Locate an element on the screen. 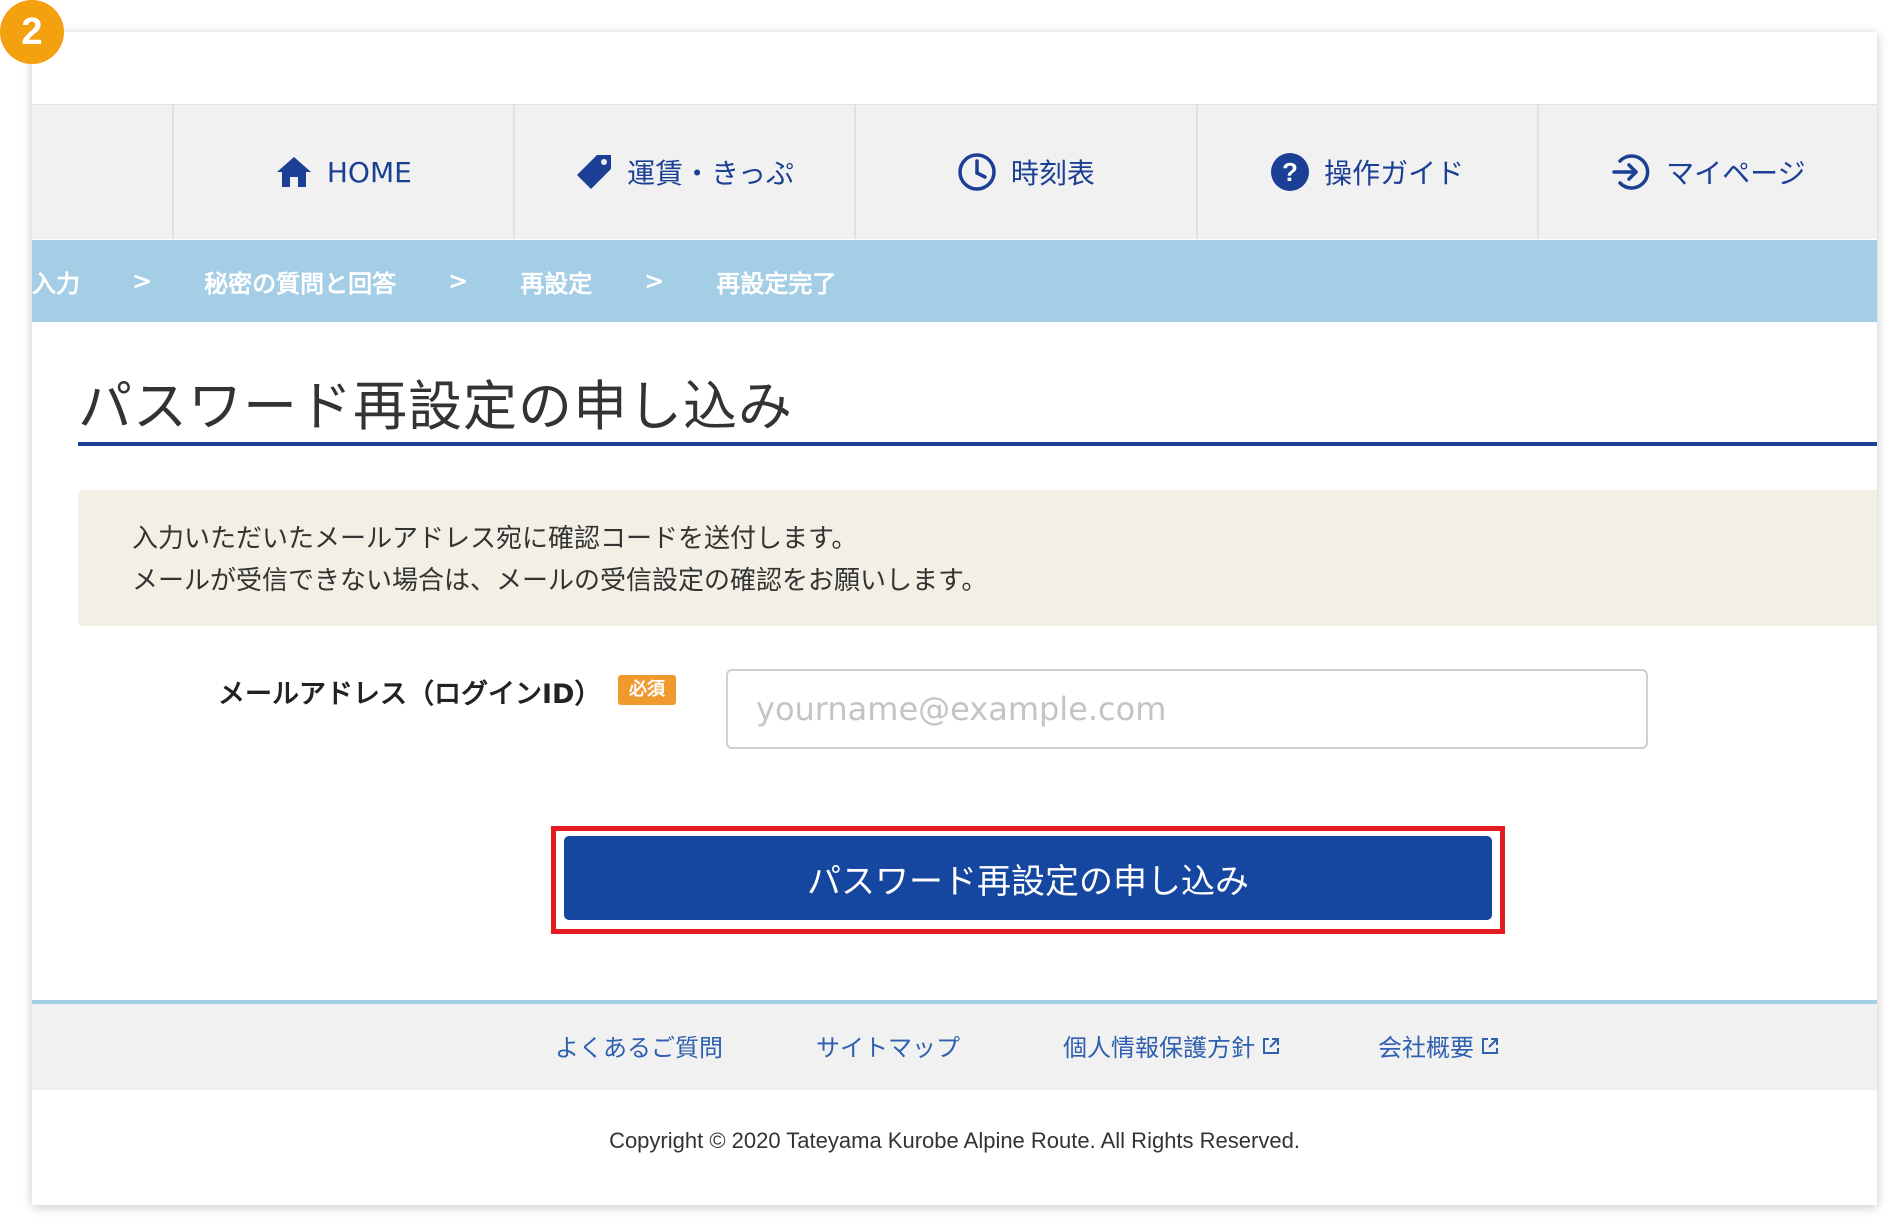  nav-item-mypage-label: マイページ is located at coordinates (1736, 173).